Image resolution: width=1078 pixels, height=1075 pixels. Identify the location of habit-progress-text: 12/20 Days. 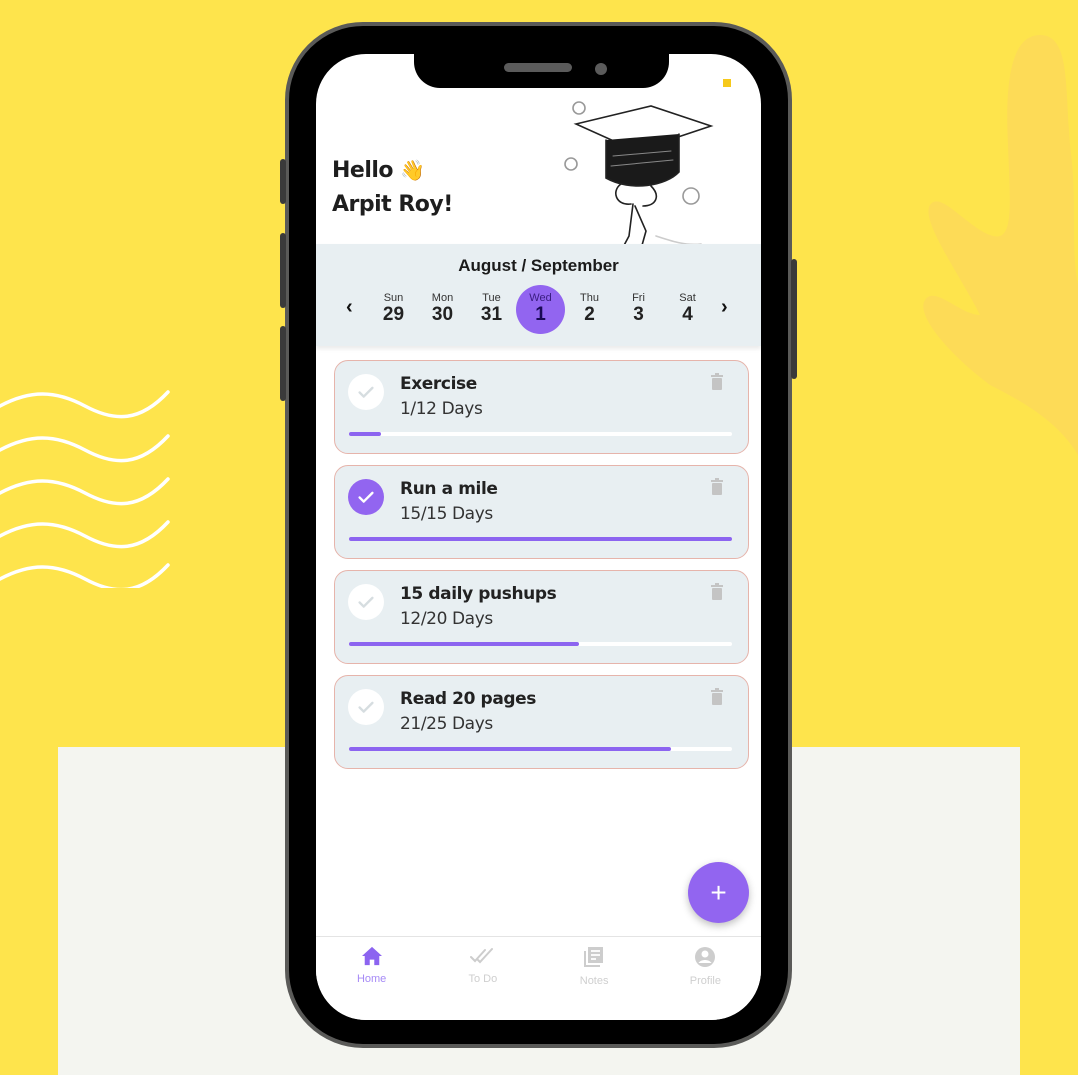
(446, 619).